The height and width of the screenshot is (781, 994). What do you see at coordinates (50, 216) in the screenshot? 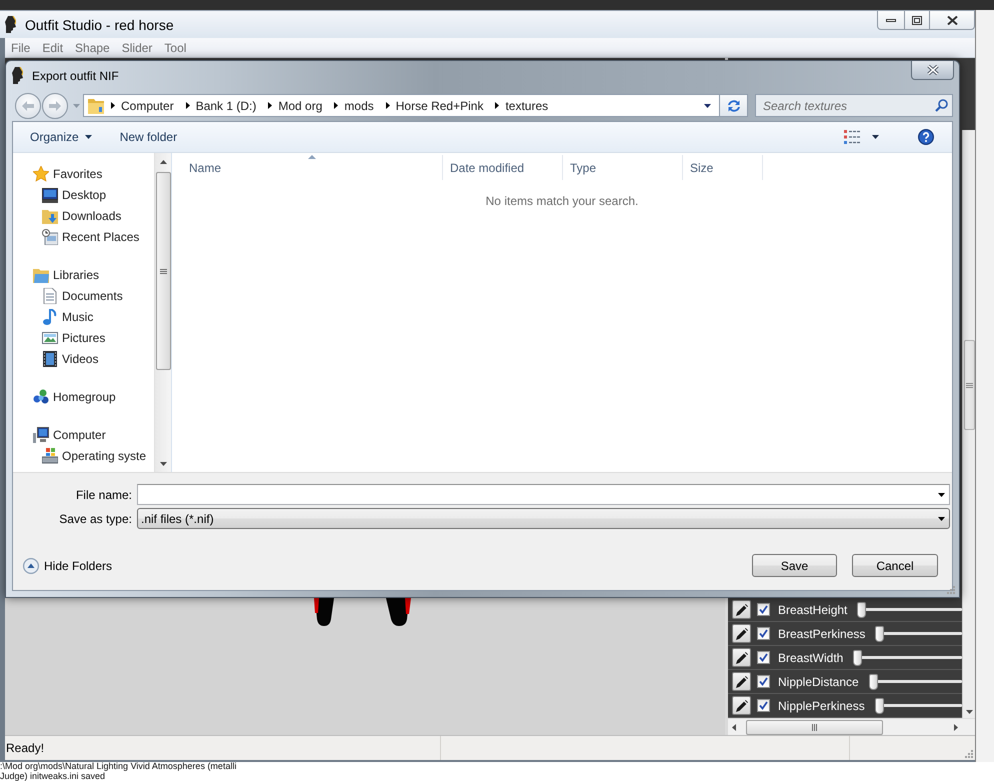
I see `download-folder-icon` at bounding box center [50, 216].